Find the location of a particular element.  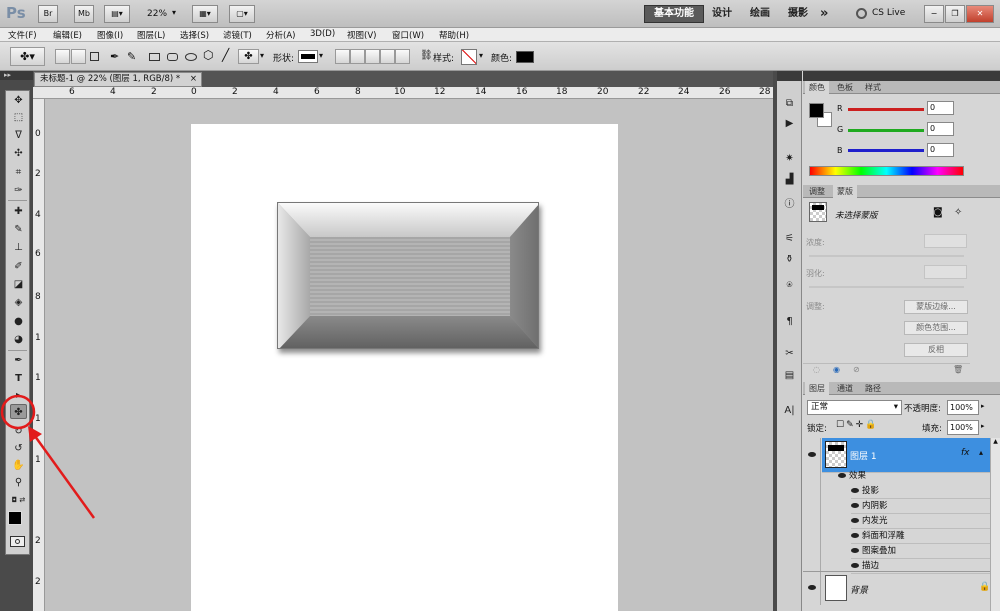

rectangle-tool-icon is located at coordinates (154, 57).